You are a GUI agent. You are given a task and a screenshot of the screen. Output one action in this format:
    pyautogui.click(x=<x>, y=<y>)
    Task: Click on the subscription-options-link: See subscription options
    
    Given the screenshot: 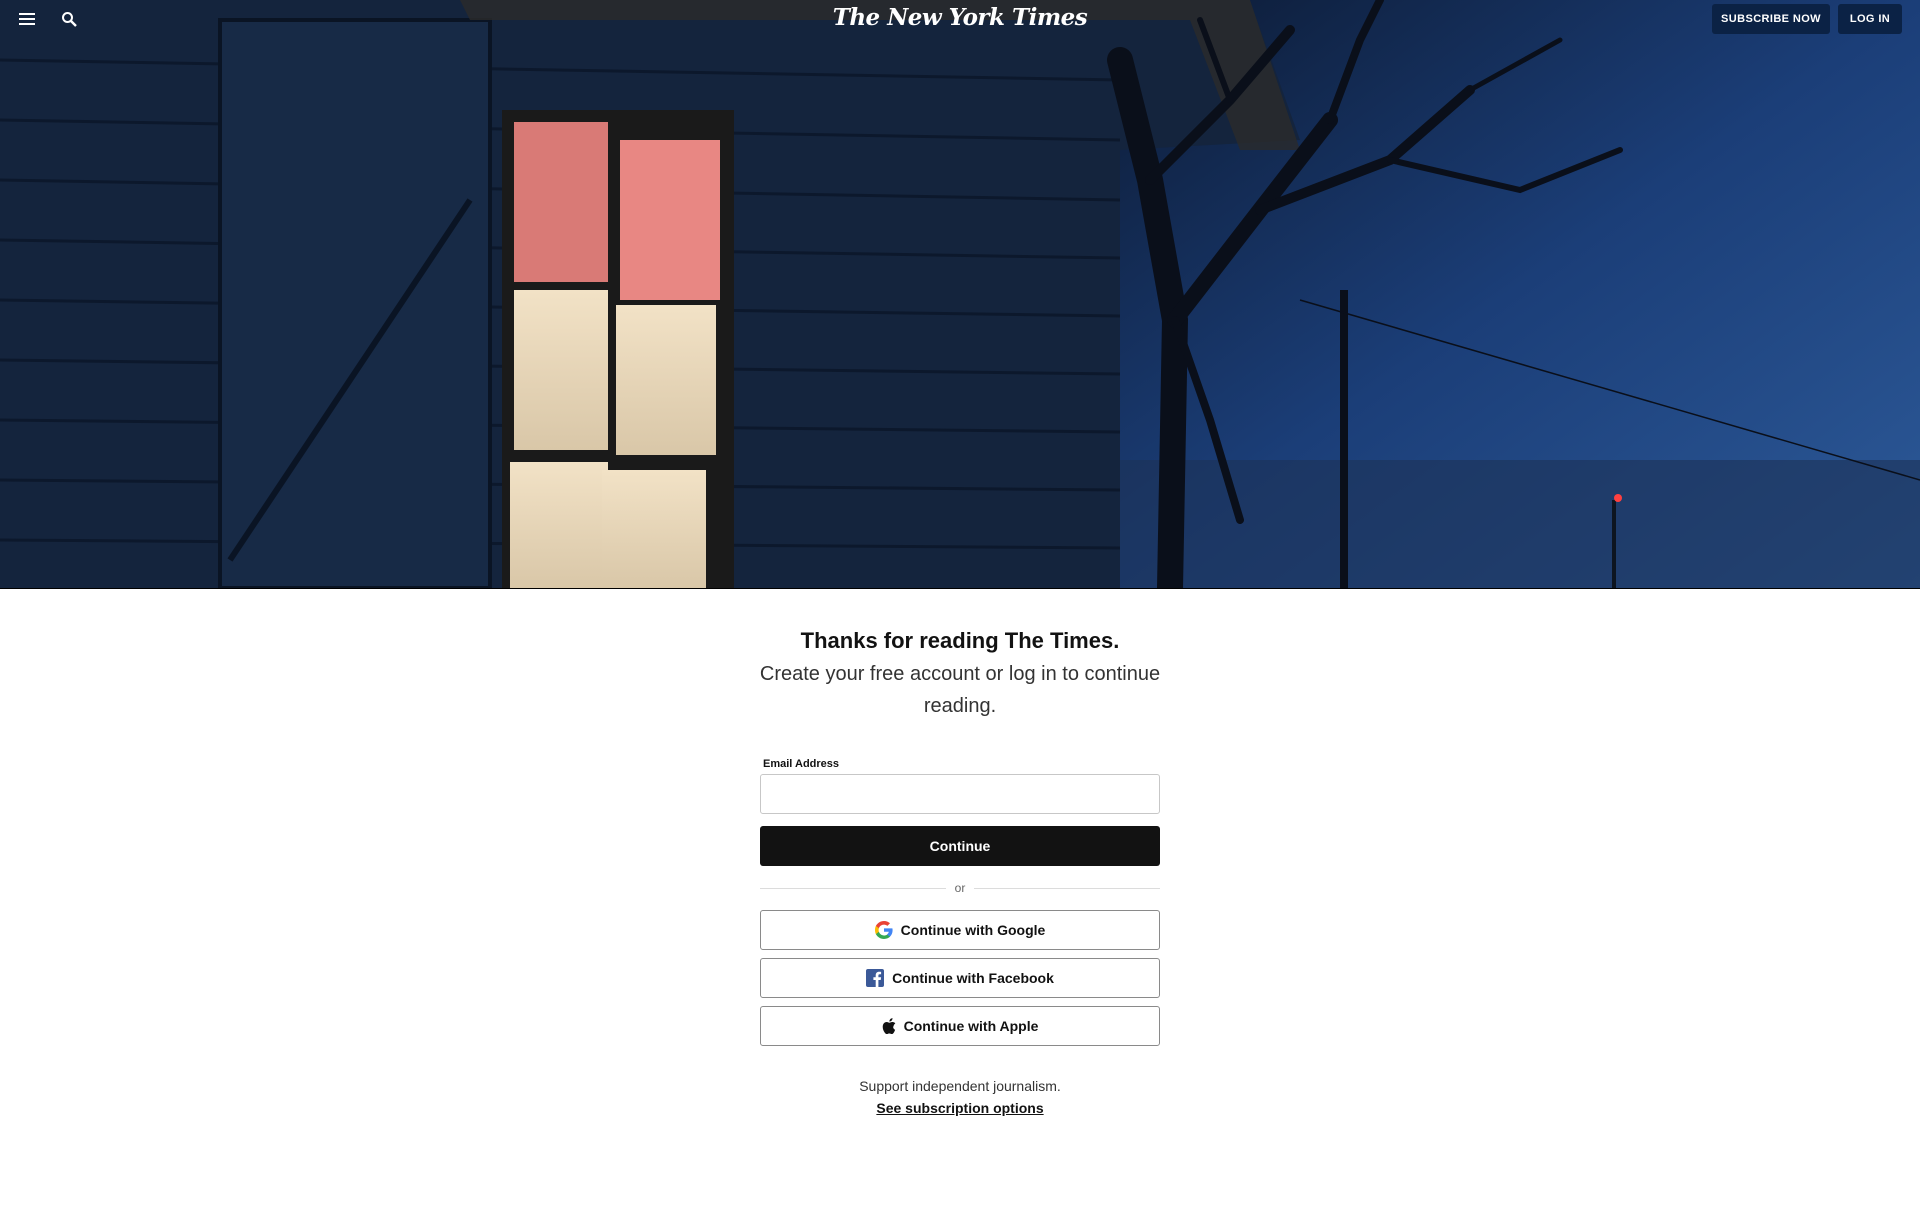 What is the action you would take?
    pyautogui.click(x=960, y=1108)
    